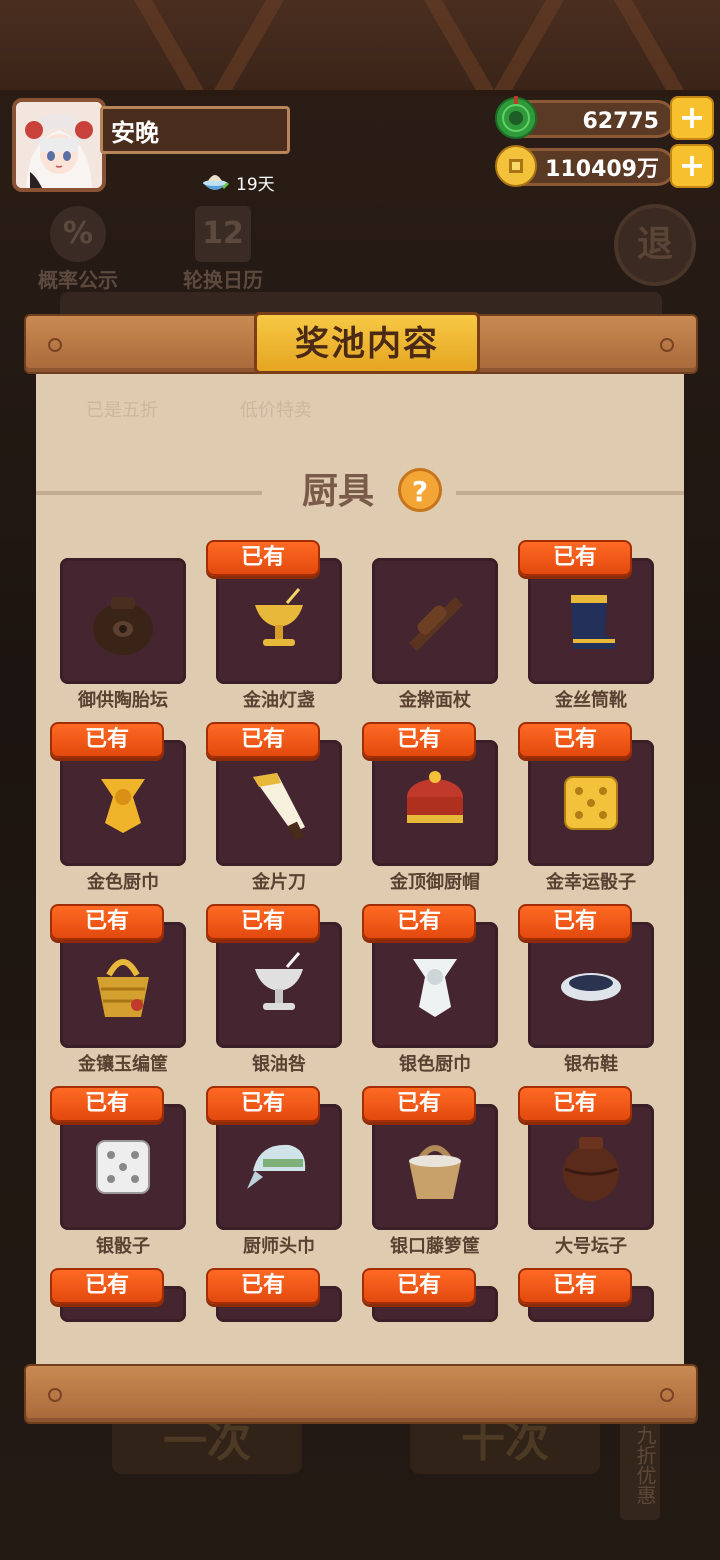 The image size is (720, 1560). Describe the element at coordinates (123, 806) in the screenshot. I see `gold-scarf-icon` at that location.